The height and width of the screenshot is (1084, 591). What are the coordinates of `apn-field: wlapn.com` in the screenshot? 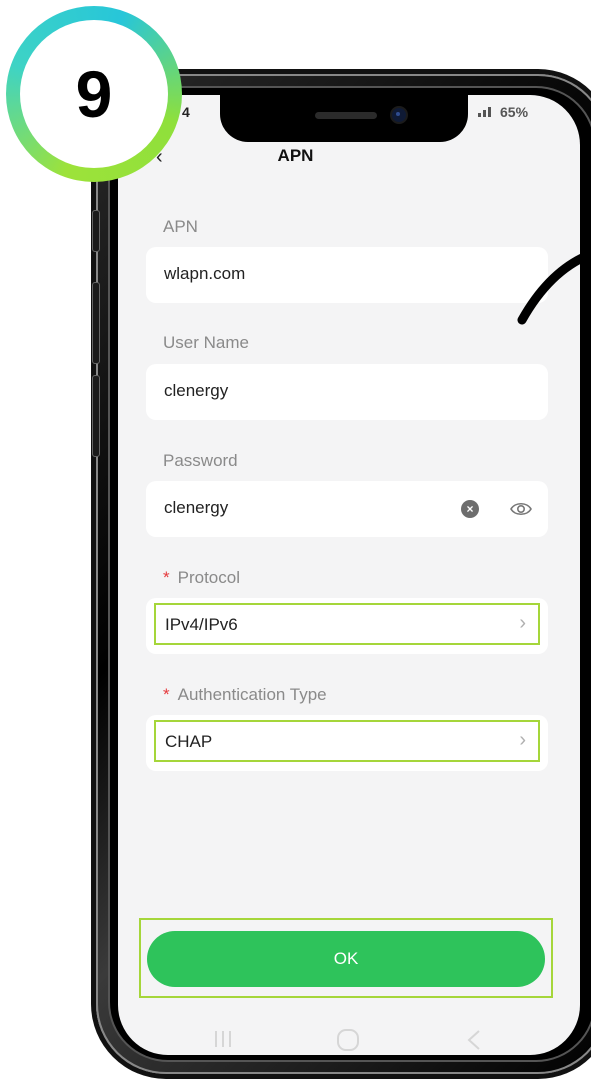 It's located at (347, 275).